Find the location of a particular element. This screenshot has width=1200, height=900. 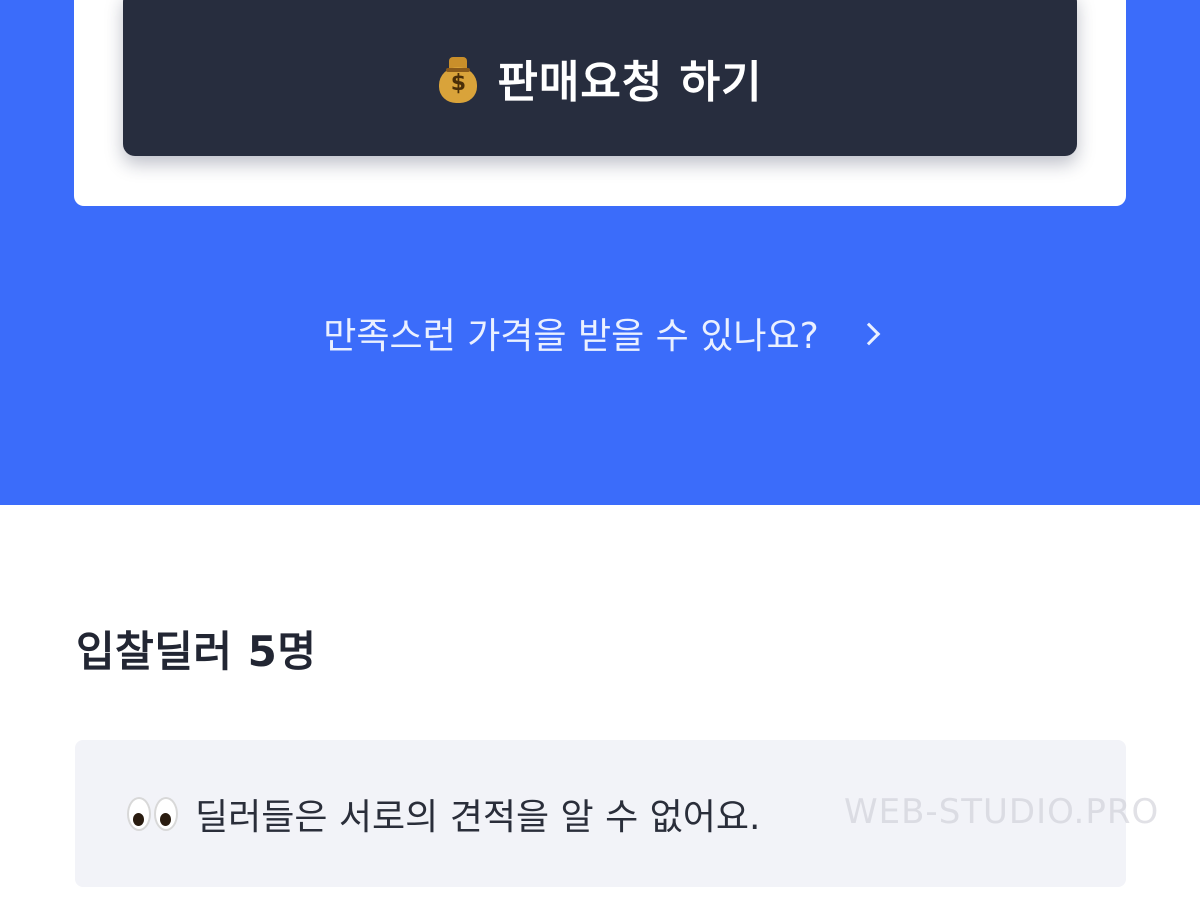

chevron-right-icon is located at coordinates (869, 334).